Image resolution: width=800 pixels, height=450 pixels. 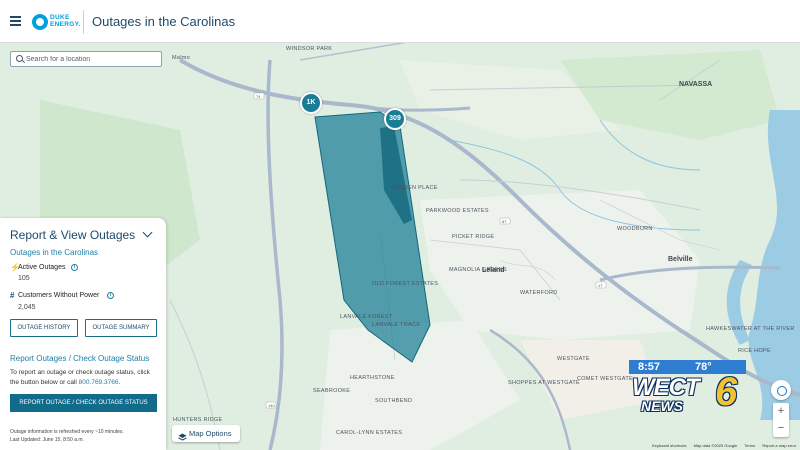 I want to click on map-options-label: Map Options, so click(x=210, y=433).